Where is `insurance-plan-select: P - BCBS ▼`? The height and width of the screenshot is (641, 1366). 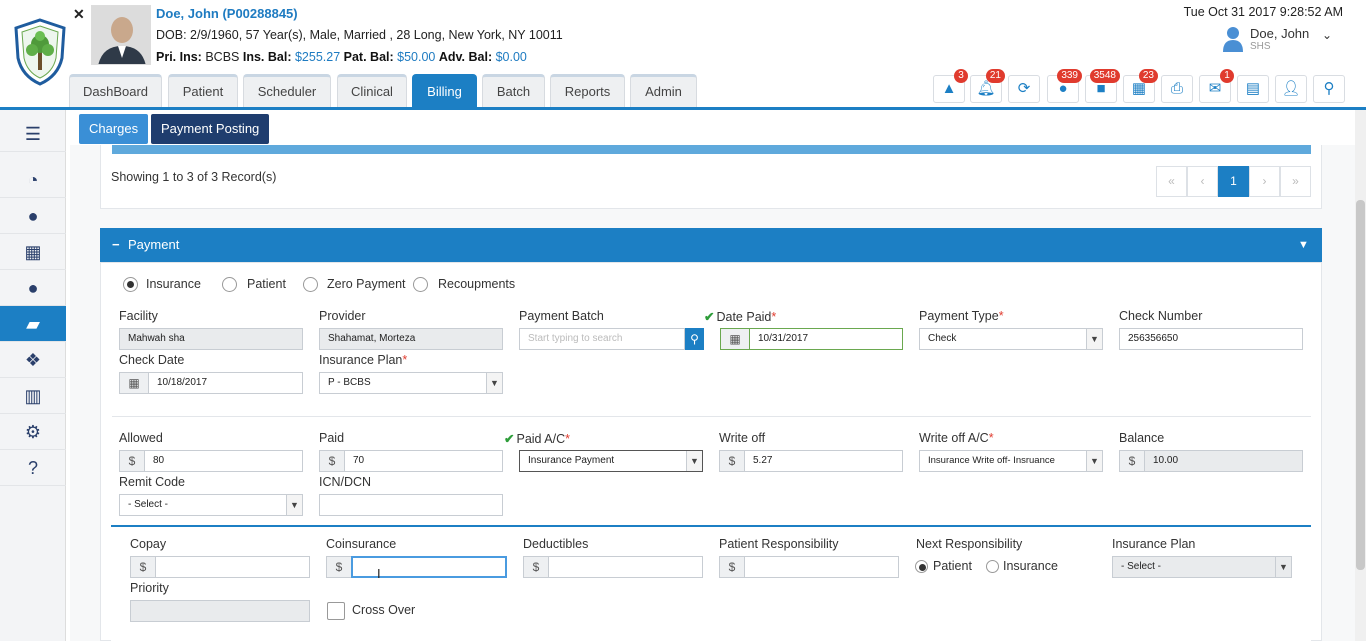 insurance-plan-select: P - BCBS ▼ is located at coordinates (411, 383).